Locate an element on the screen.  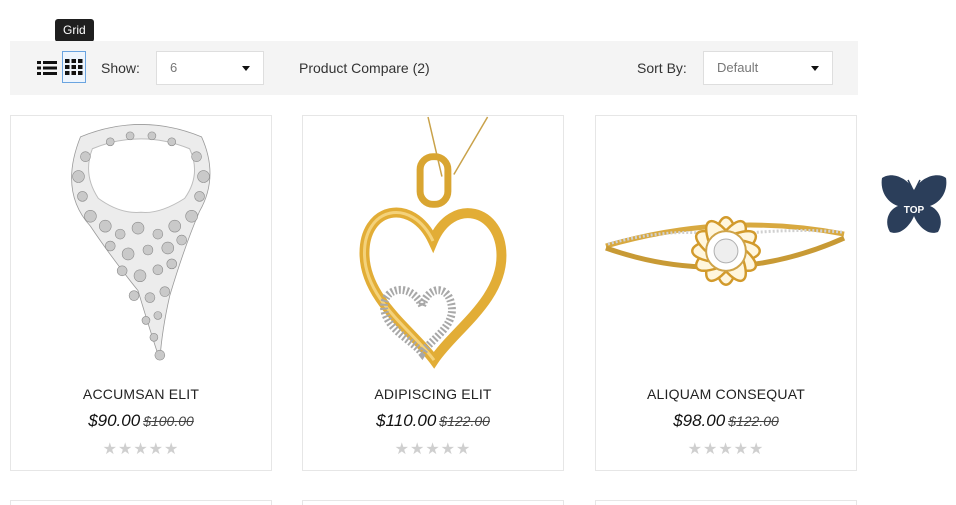
sort-by-value: Default is located at coordinates (738, 67).